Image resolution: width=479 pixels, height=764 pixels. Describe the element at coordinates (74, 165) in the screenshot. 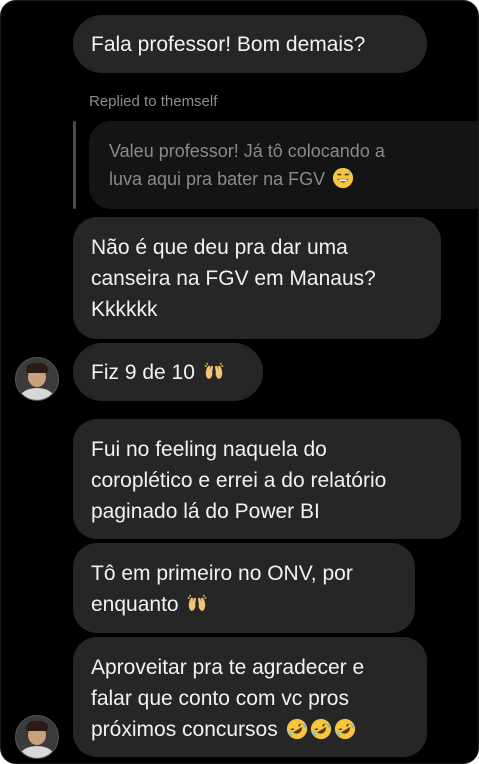

I see `reply-indicator-bar` at that location.